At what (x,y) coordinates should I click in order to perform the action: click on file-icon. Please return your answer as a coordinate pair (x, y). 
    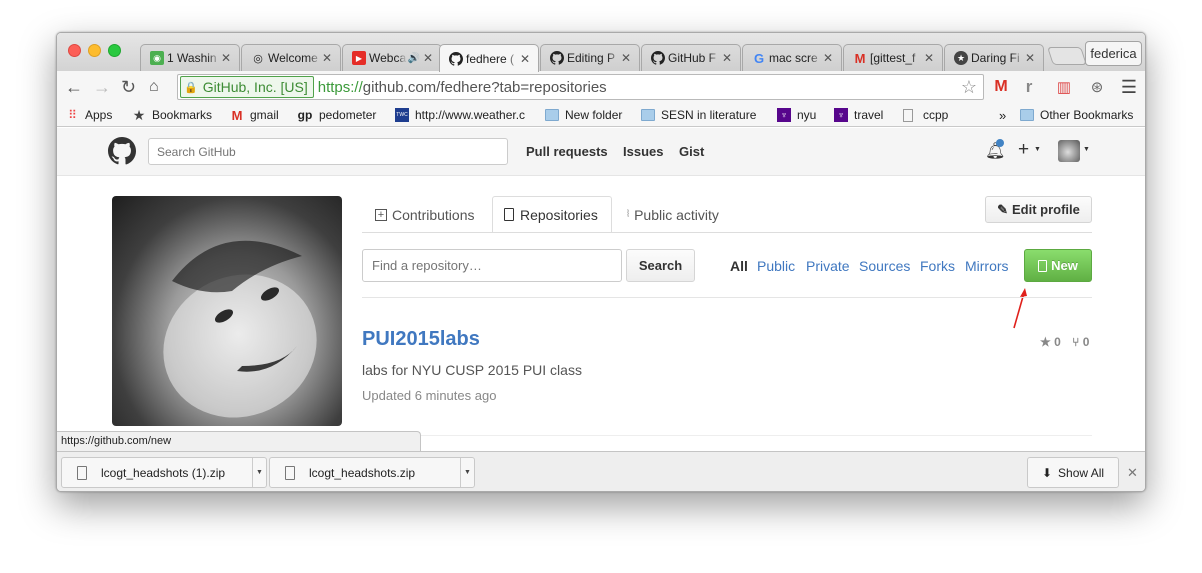
    Looking at the image, I should click on (82, 472).